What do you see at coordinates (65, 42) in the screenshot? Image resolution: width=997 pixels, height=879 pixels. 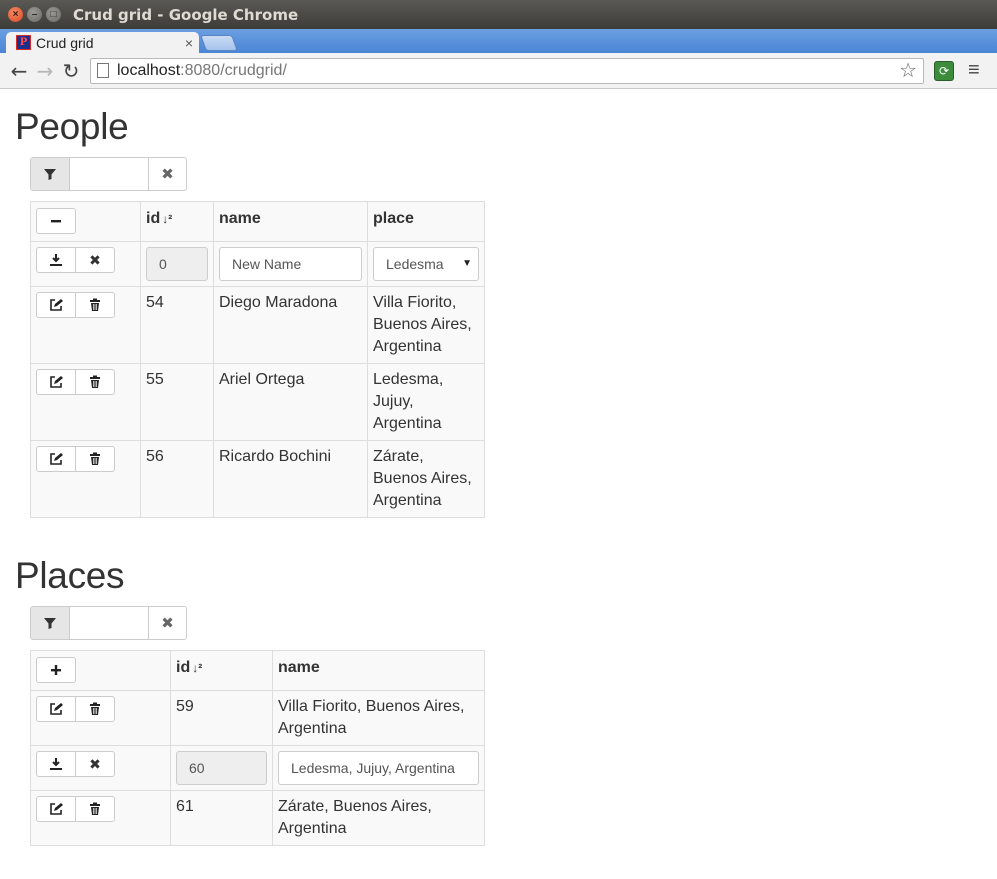 I see `tab-title: Crud grid` at bounding box center [65, 42].